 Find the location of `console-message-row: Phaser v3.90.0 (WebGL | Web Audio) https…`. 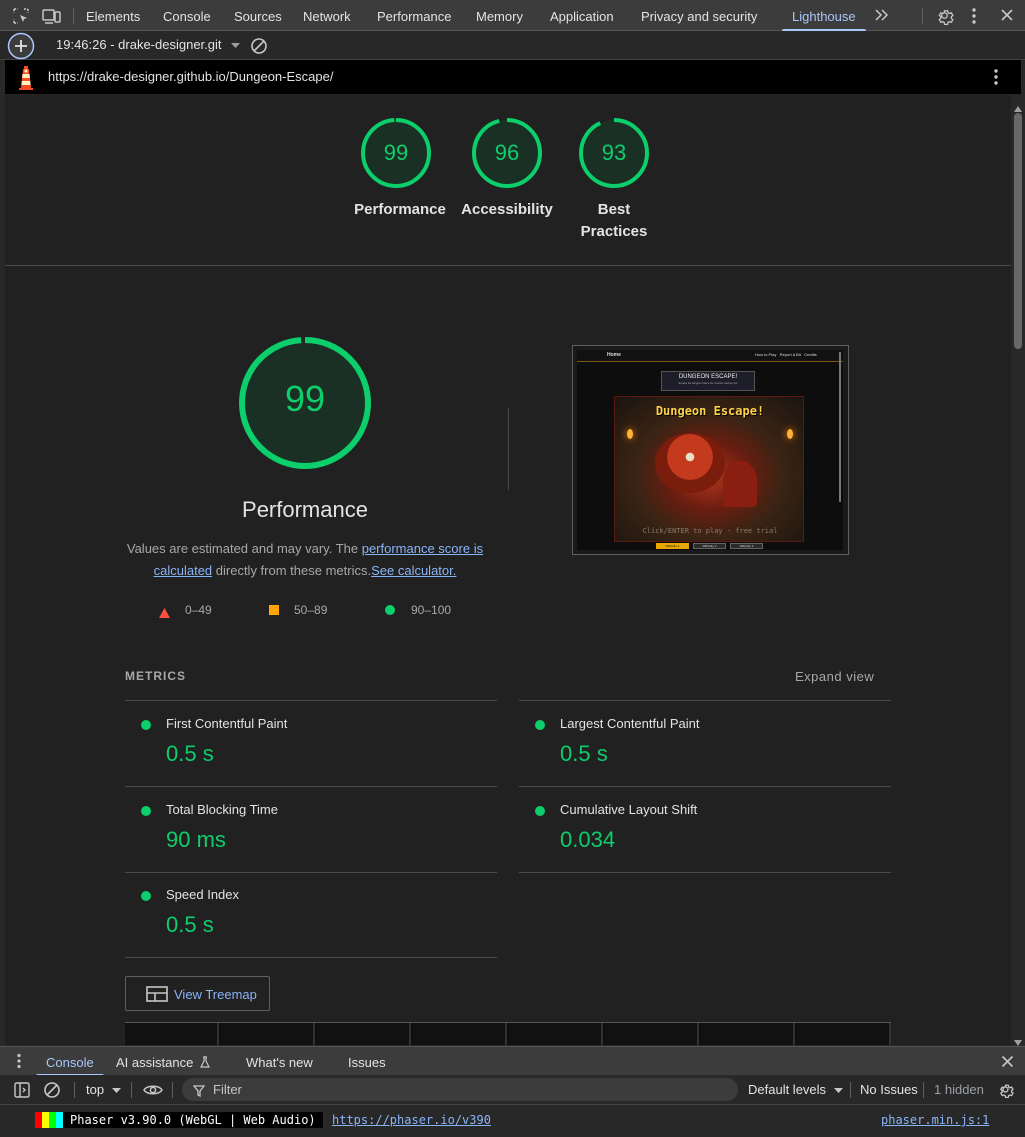

console-message-row: Phaser v3.90.0 (WebGL | Web Audio) https… is located at coordinates (512, 1120).